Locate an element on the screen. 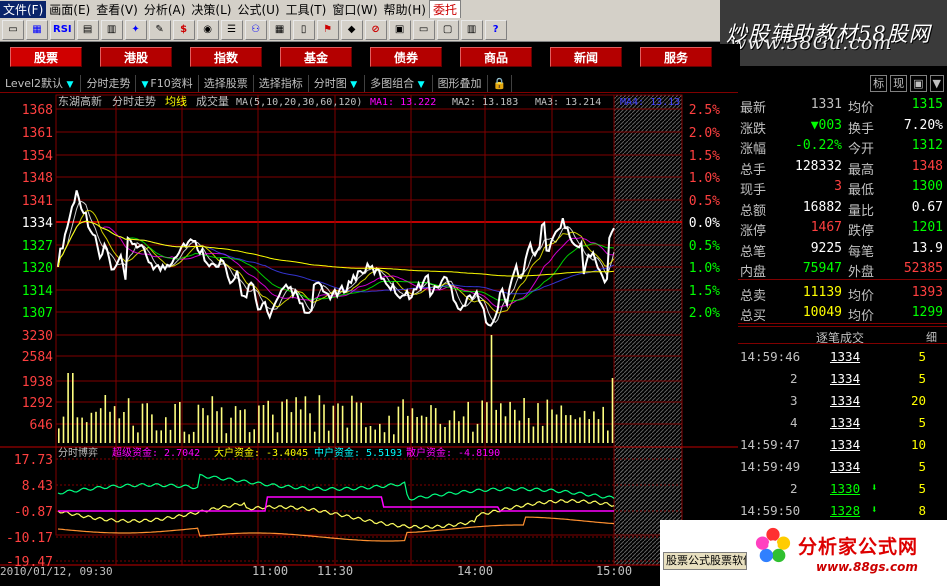  tab-multi-chart: 多图组合 ▼ is located at coordinates (399, 83).